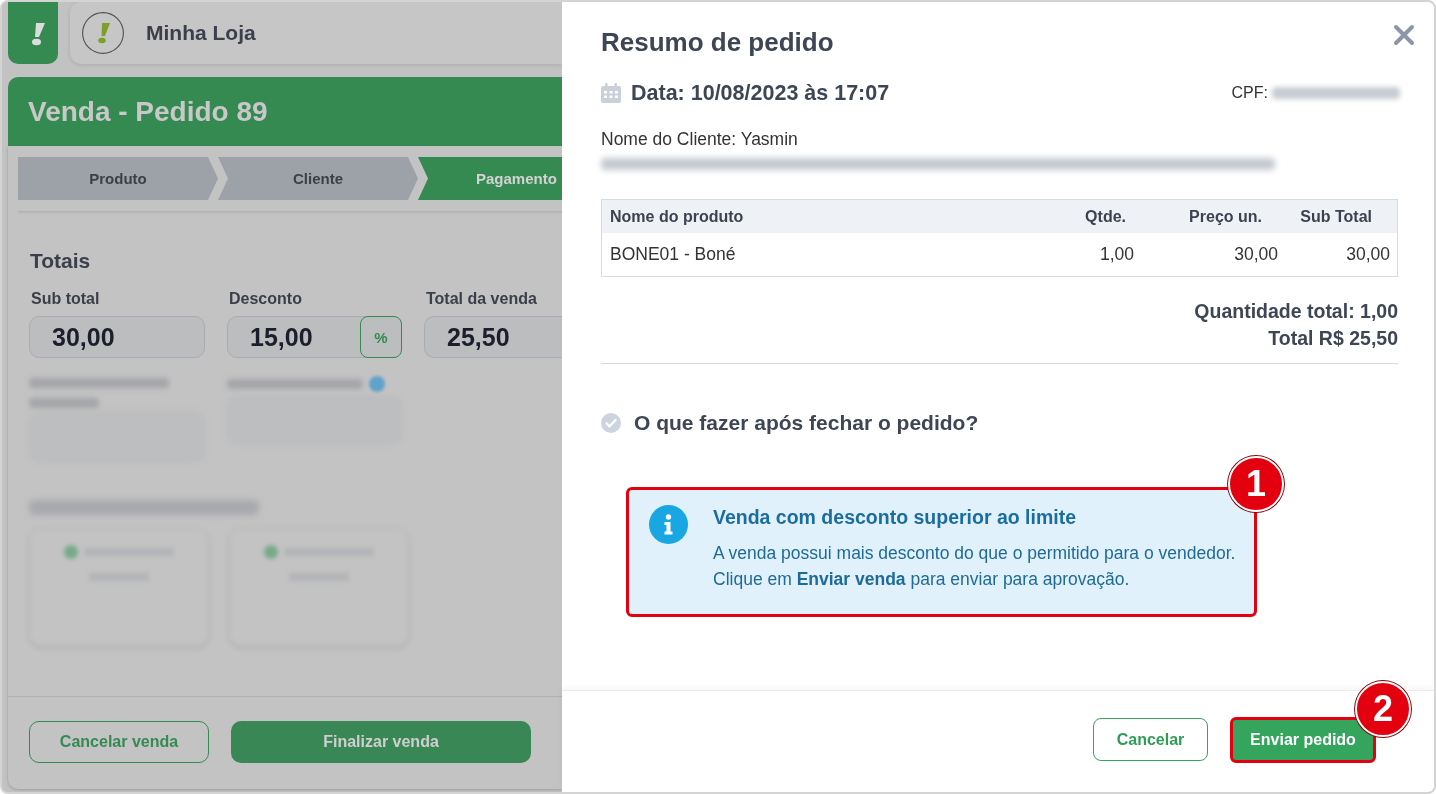 This screenshot has width=1436, height=794. I want to click on step-tab: Produto, so click(118, 178).